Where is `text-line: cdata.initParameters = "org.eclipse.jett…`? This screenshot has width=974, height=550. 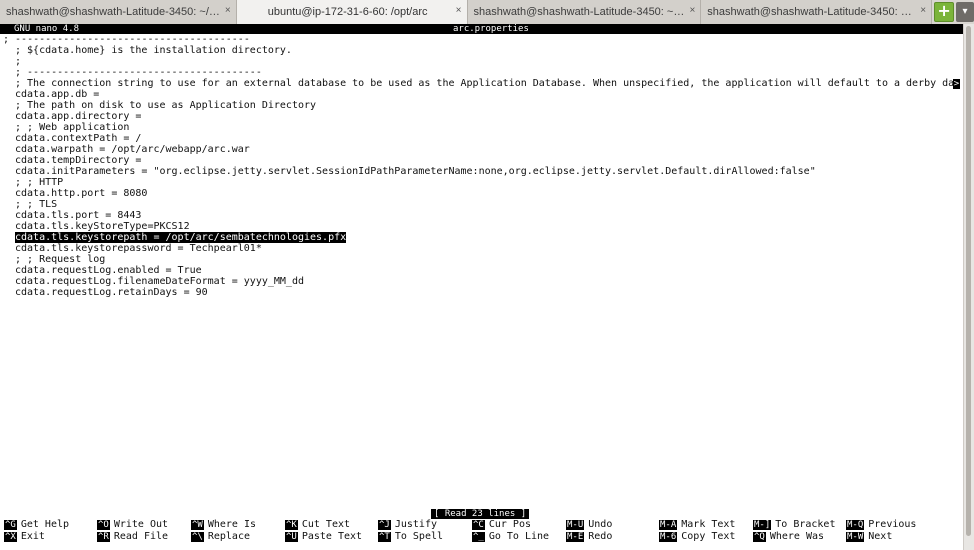 text-line: cdata.initParameters = "org.eclipse.jett… is located at coordinates (415, 171).